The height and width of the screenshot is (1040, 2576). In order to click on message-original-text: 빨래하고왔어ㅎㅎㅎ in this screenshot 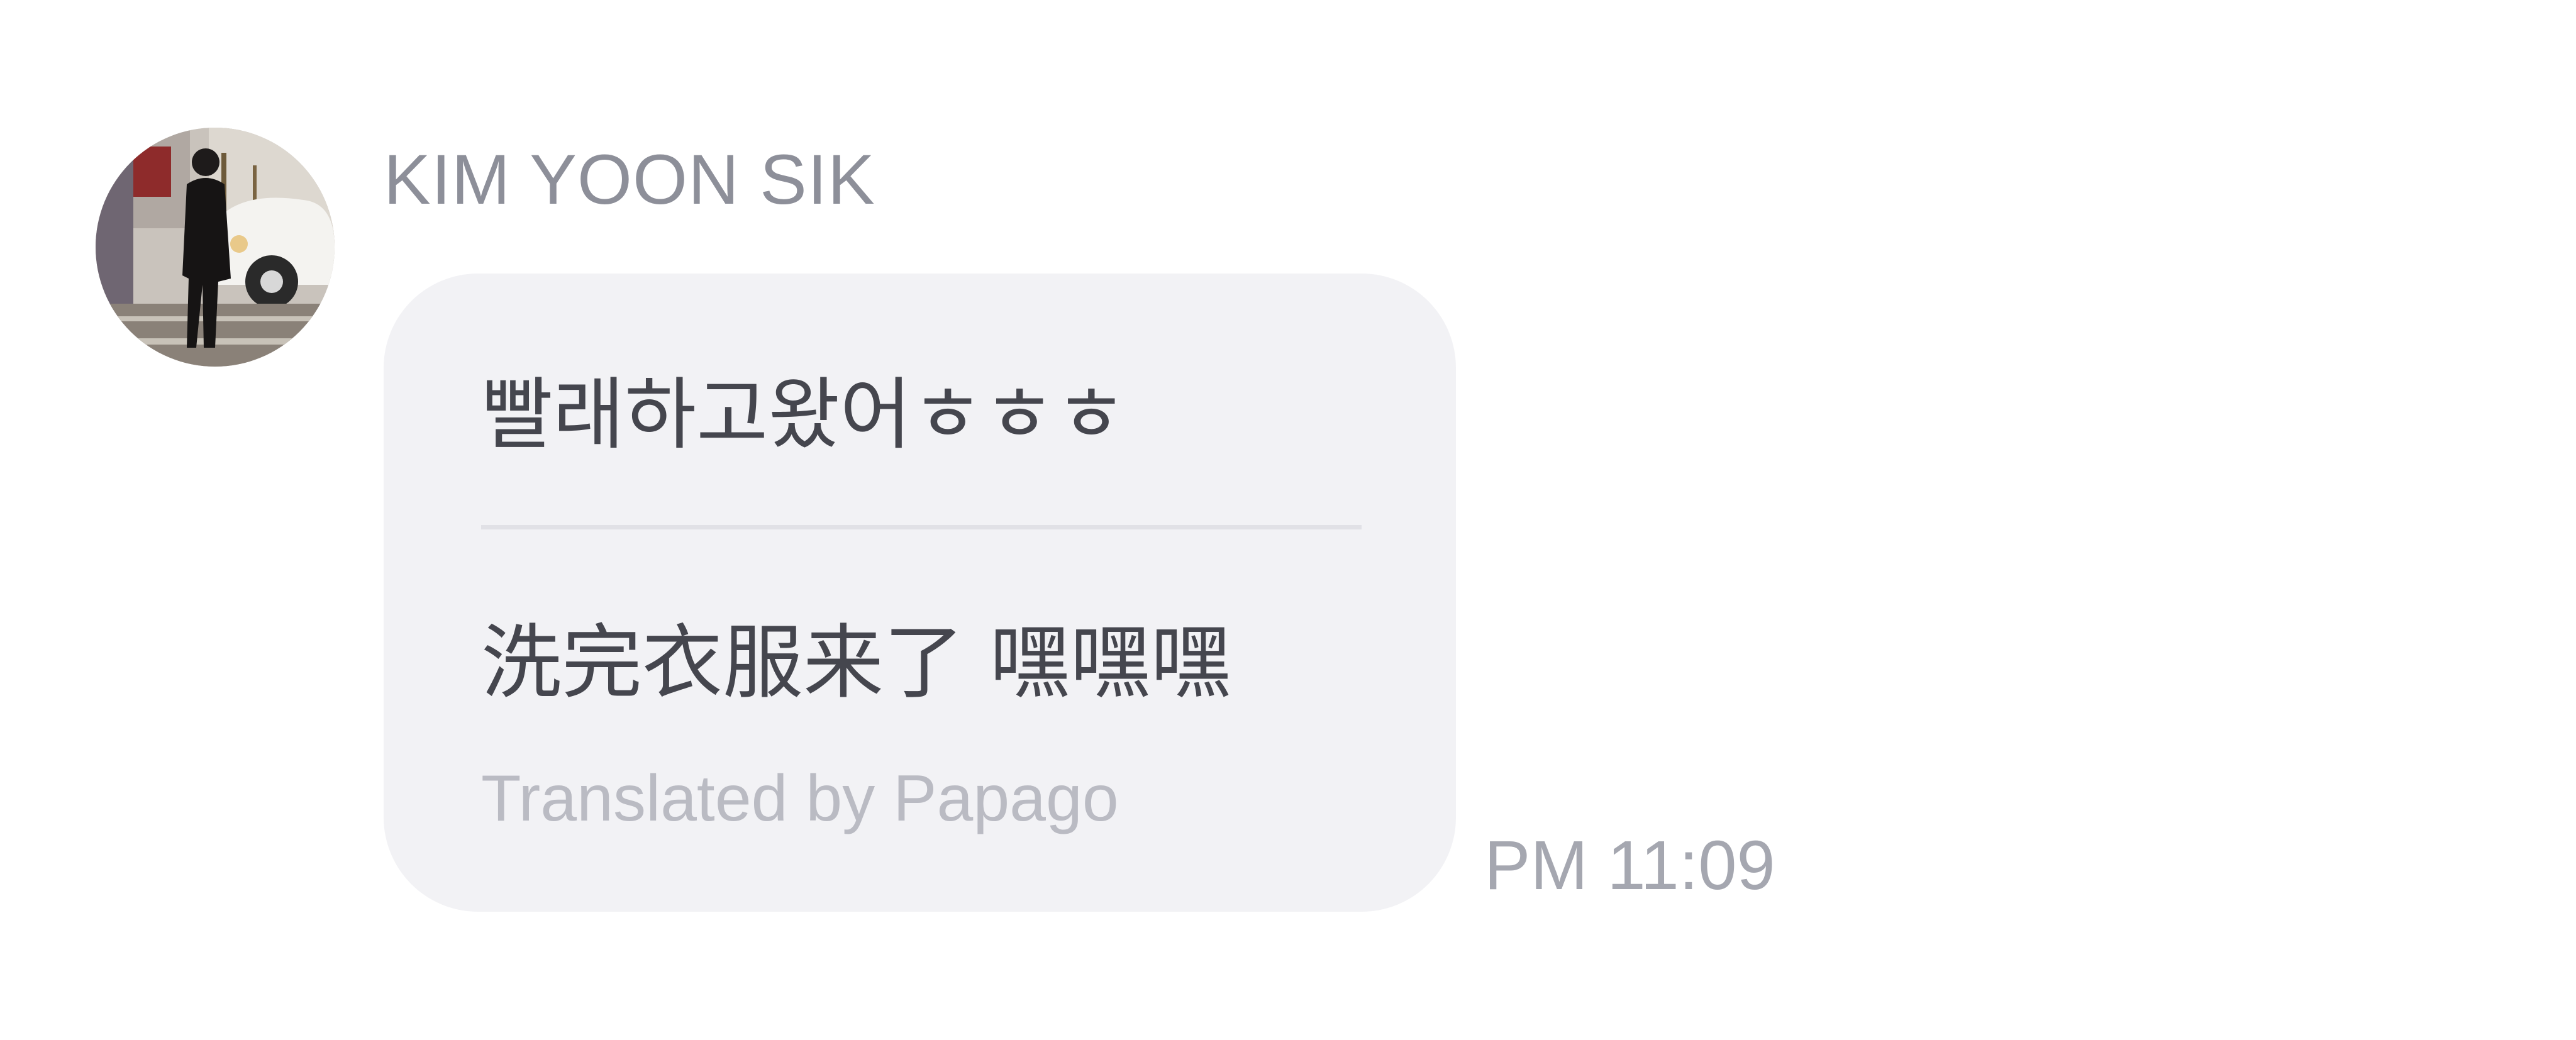, I will do `click(804, 415)`.